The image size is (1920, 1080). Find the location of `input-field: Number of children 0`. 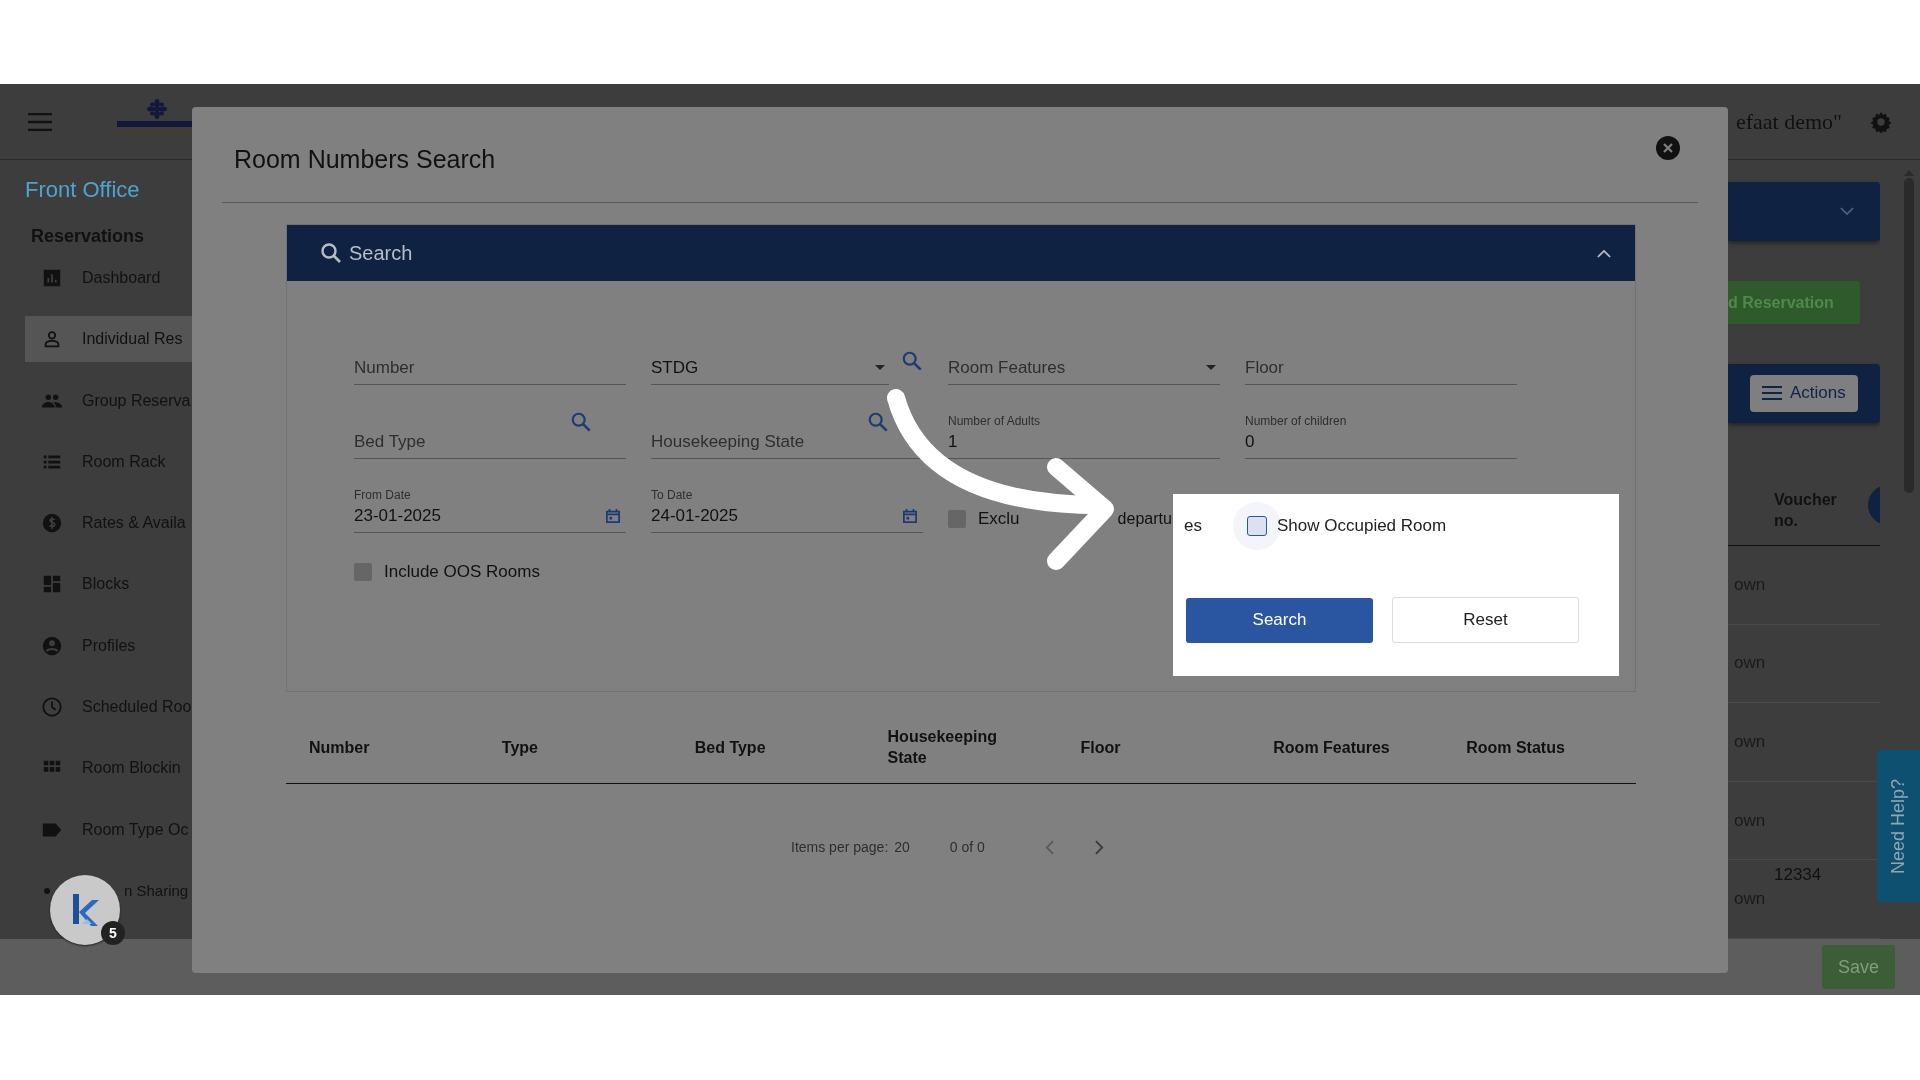

input-field: Number of children 0 is located at coordinates (1381, 430).